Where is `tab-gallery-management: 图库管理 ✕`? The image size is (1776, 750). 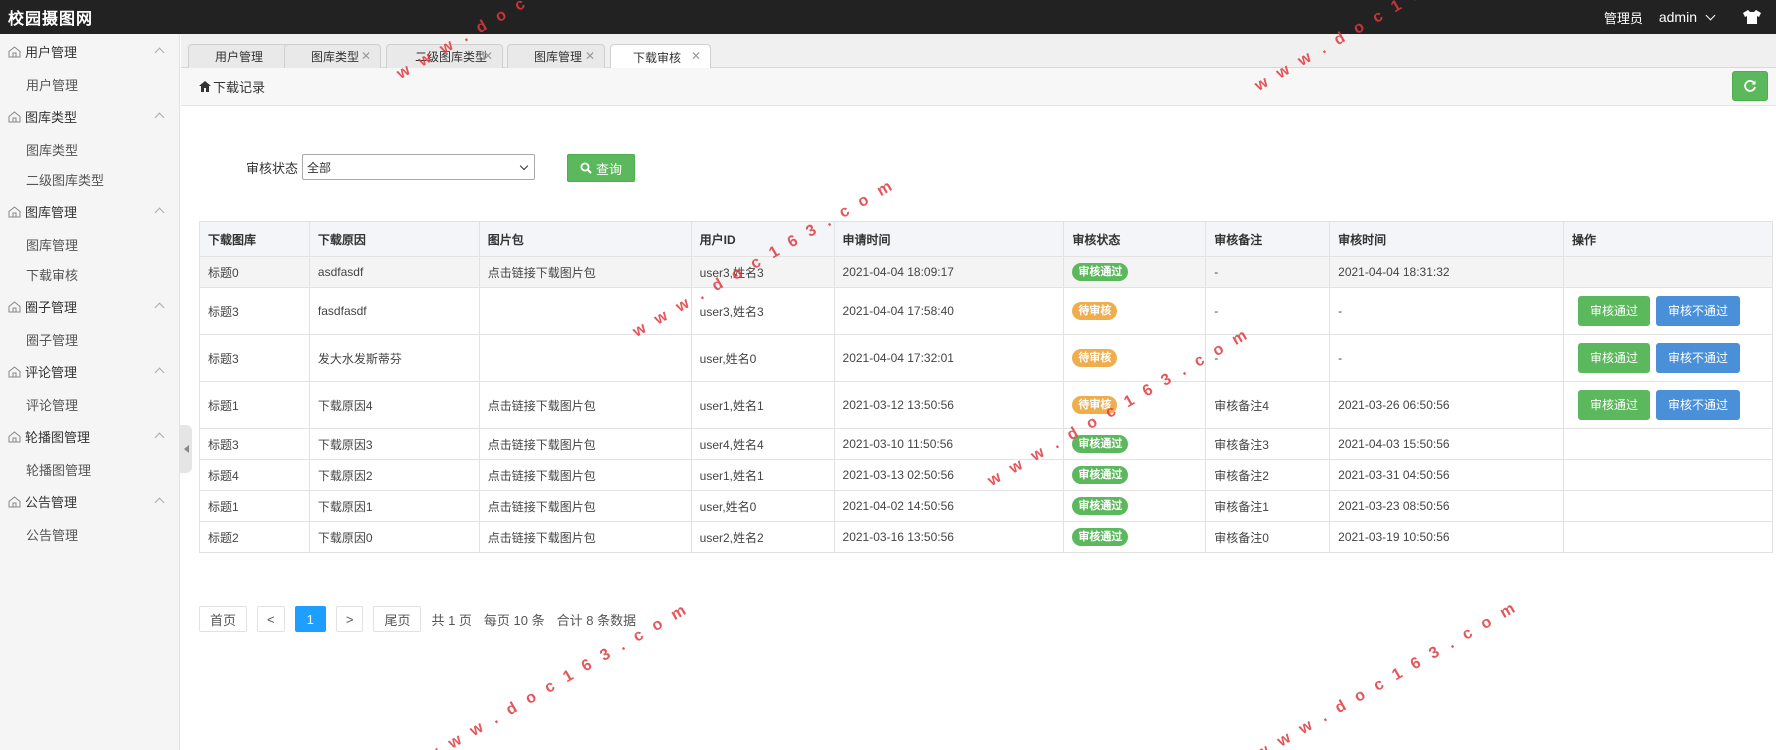 tab-gallery-management: 图库管理 ✕ is located at coordinates (556, 56).